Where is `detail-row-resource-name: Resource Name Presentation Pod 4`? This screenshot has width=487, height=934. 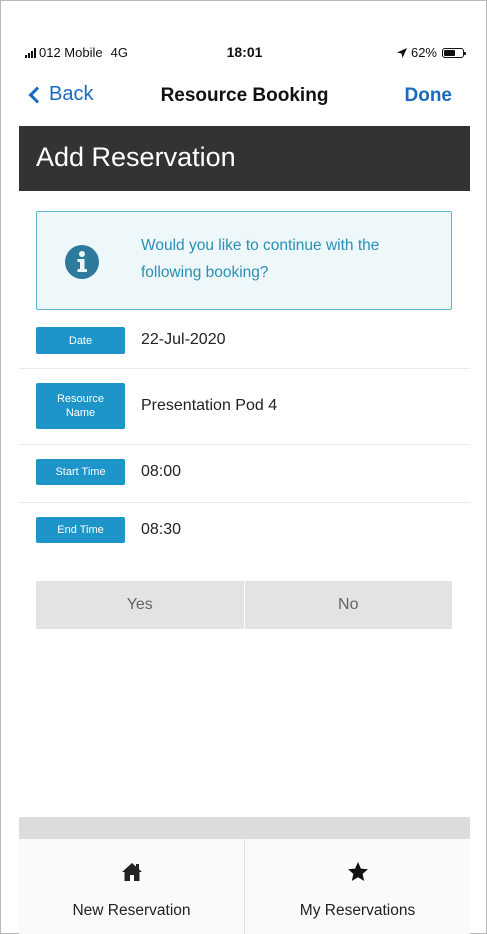
detail-row-resource-name: Resource Name Presentation Pod 4 is located at coordinates (244, 407).